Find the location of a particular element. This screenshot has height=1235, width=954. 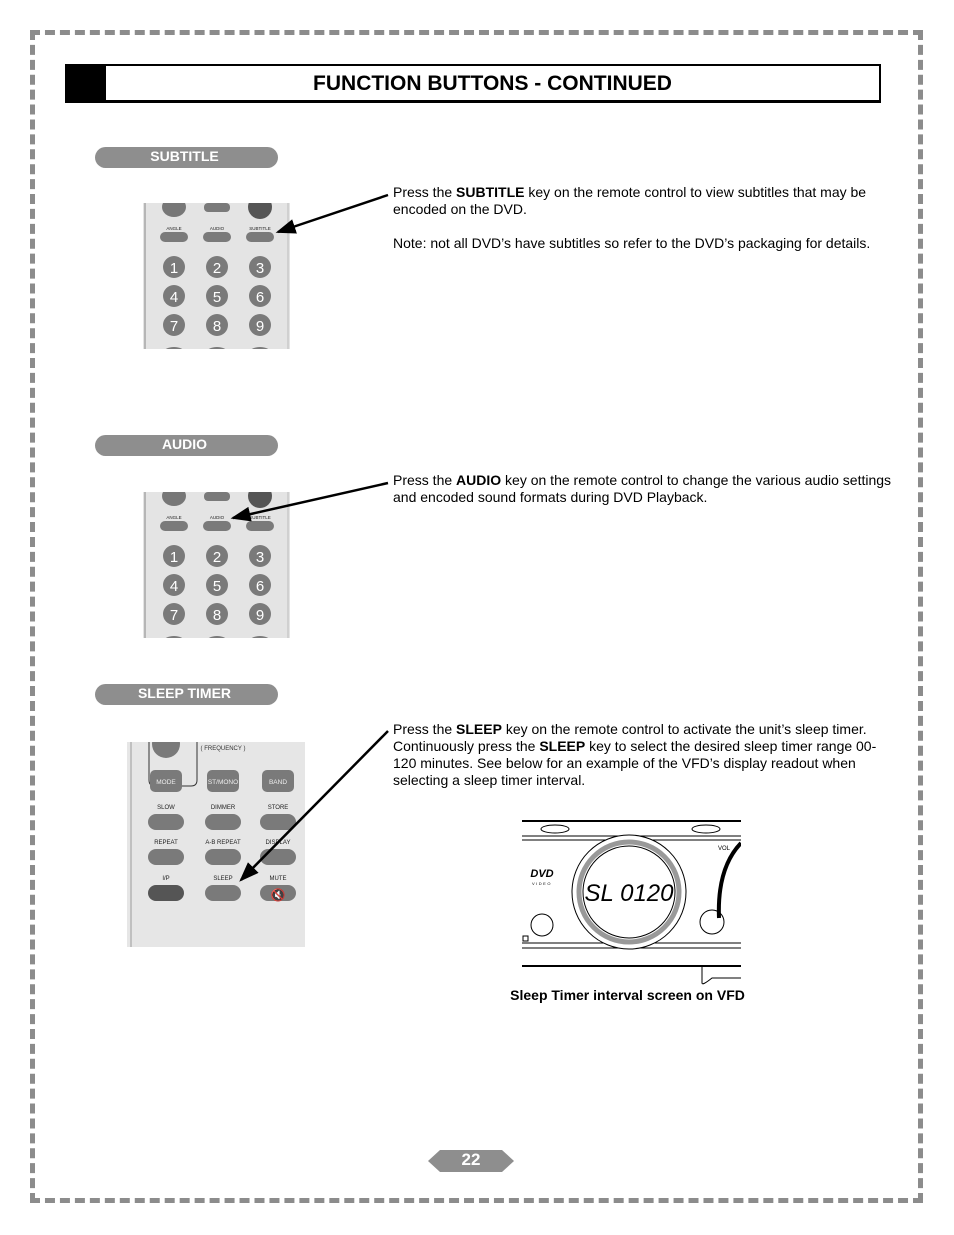

callout-arrows is located at coordinates (309, 537).